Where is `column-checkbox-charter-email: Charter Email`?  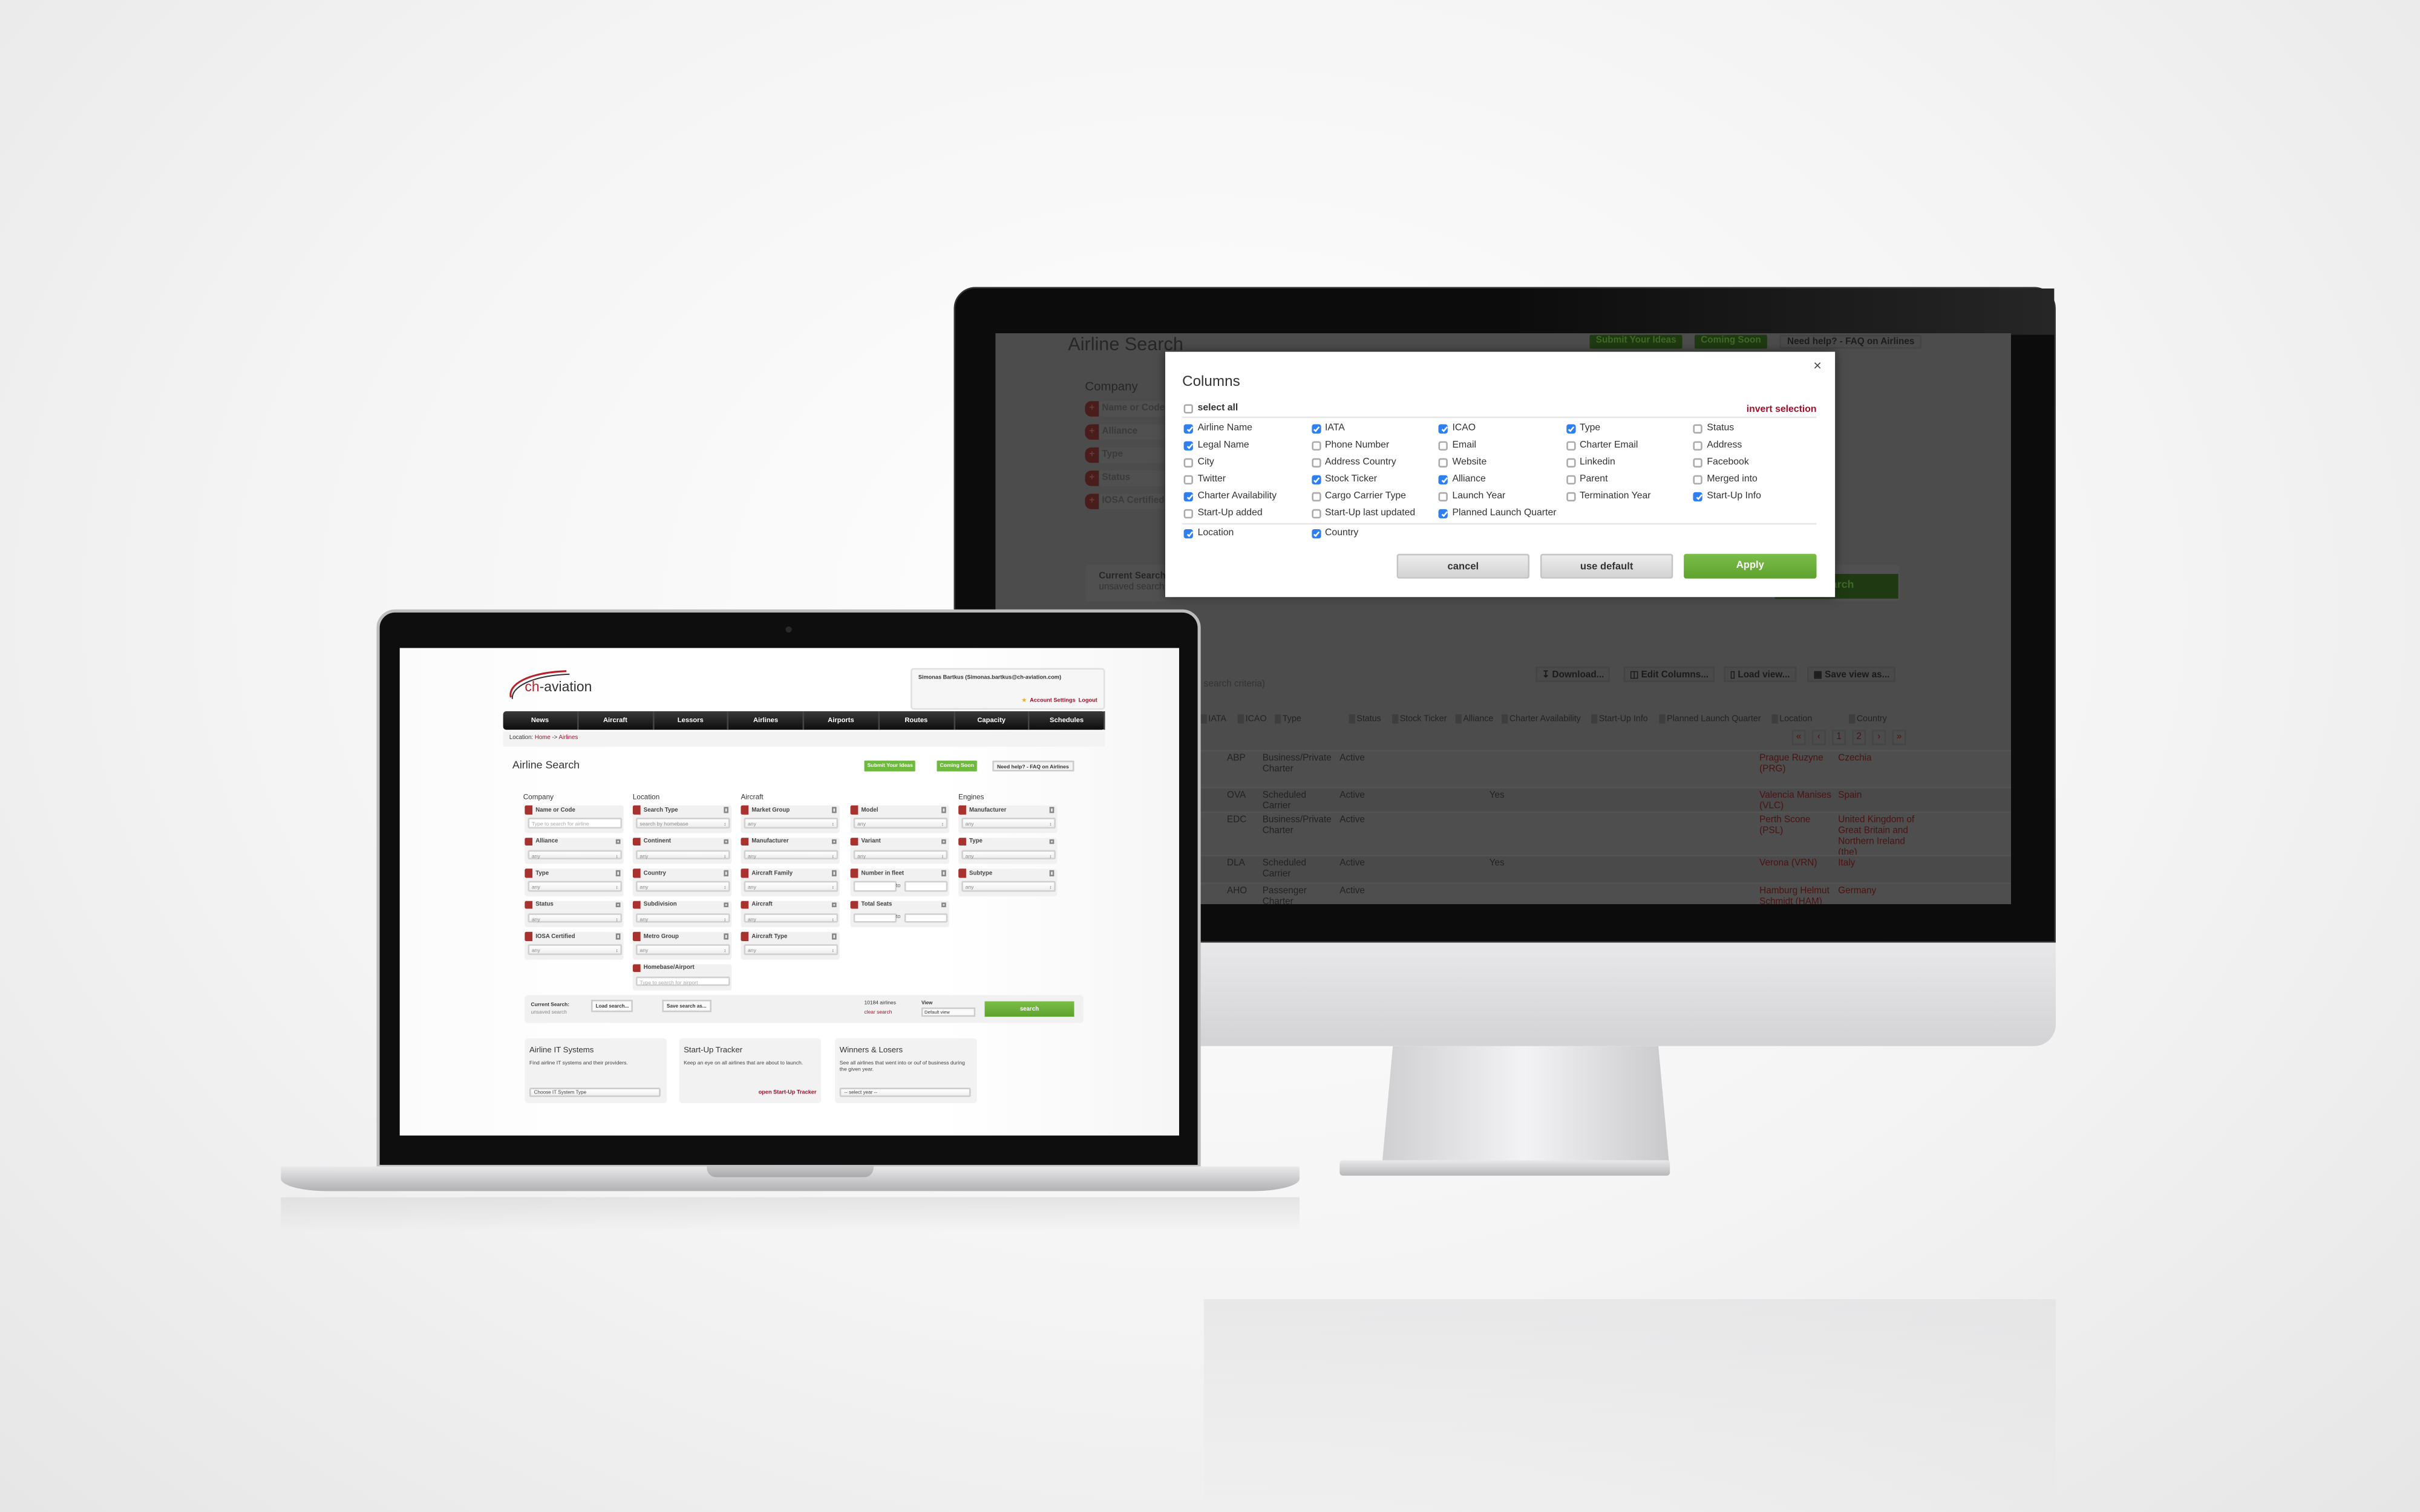 column-checkbox-charter-email: Charter Email is located at coordinates (1601, 445).